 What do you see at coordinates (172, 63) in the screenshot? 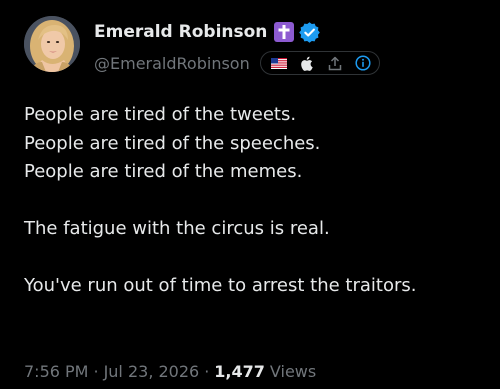
I see `handle: @EmeraldRobinson` at bounding box center [172, 63].